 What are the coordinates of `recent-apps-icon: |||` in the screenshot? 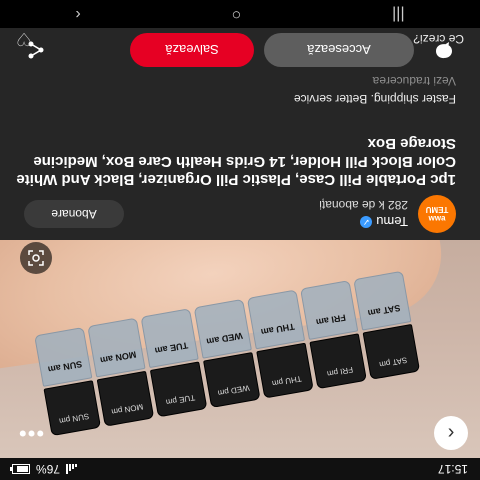 It's located at (398, 14).